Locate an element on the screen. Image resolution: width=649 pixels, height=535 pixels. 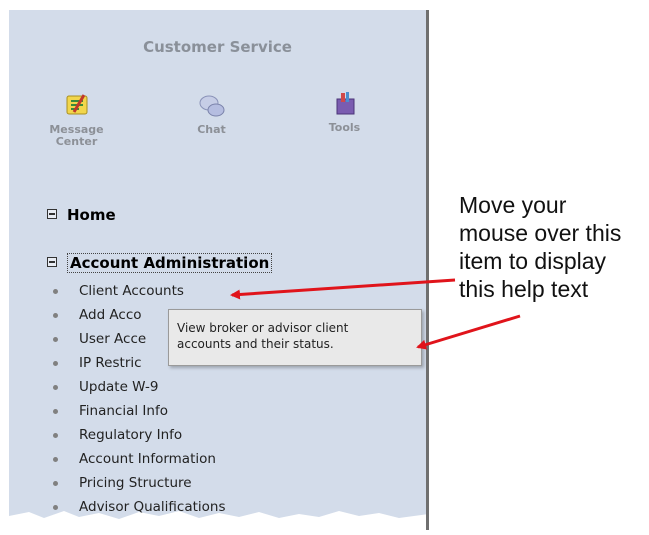
arrow-to-tooltip is located at coordinates (468, 332).